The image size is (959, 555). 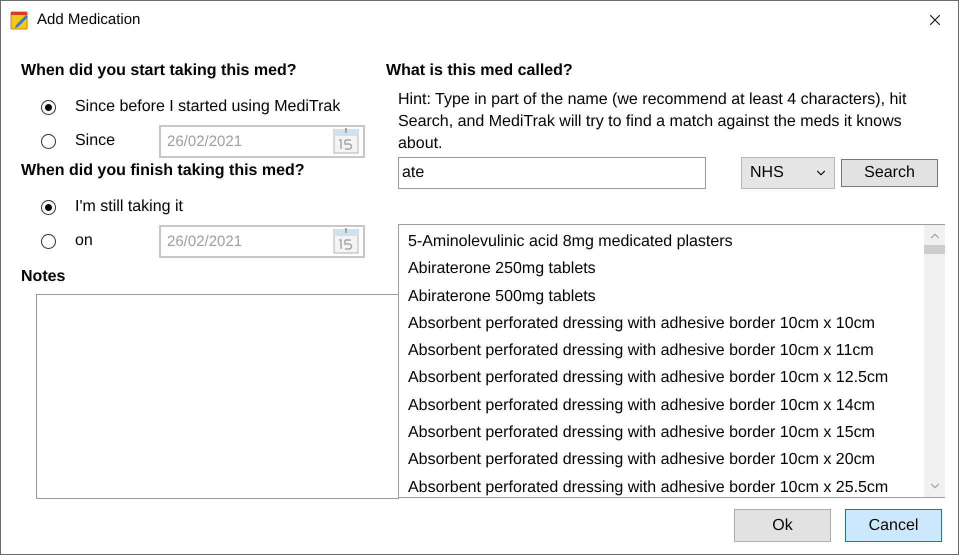 I want to click on hint-text: Hint: Type in part of the name (we recommend at least 4 characters), hit Search, and MediTrak will try to find a match against the meds it knows about., so click(x=653, y=122).